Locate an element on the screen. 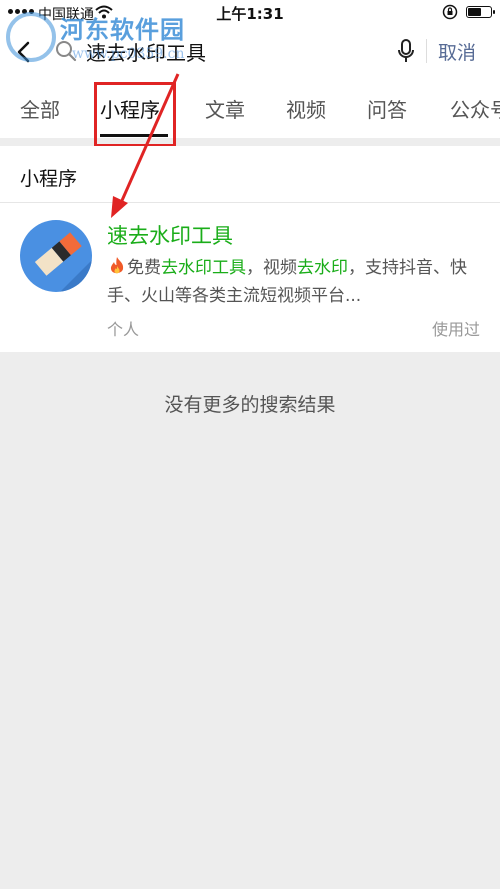 Image resolution: width=500 pixels, height=889 pixels. used-badge: 使用过 is located at coordinates (455, 329).